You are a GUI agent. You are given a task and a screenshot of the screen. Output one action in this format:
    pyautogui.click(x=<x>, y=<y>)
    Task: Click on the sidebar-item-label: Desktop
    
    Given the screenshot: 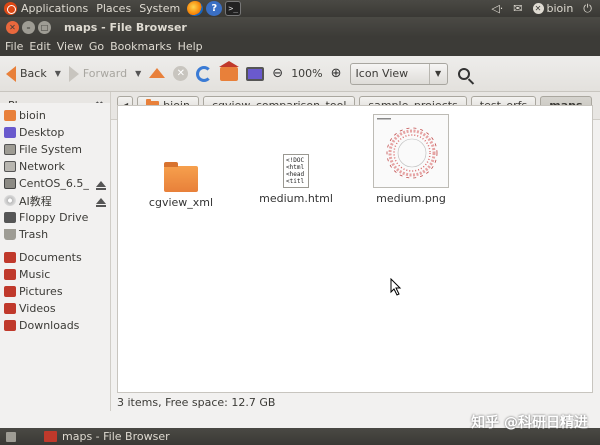 What is the action you would take?
    pyautogui.click(x=42, y=132)
    